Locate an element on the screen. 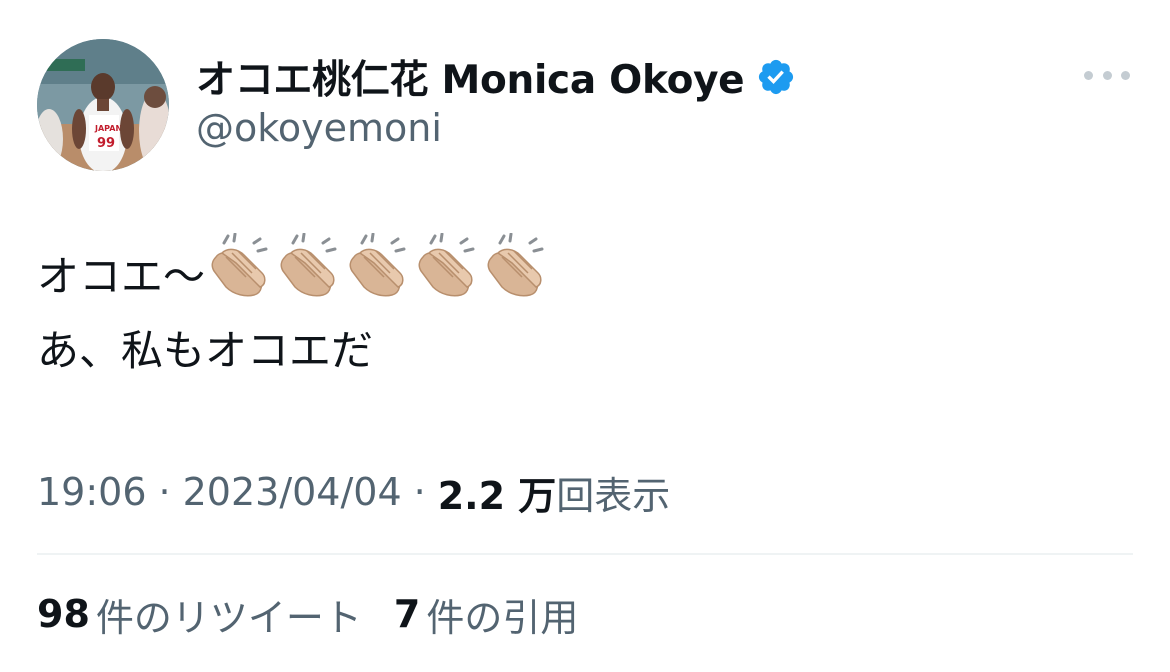 The image size is (1170, 672). tweet-line-1: オコエ〜 is located at coordinates (293, 273).